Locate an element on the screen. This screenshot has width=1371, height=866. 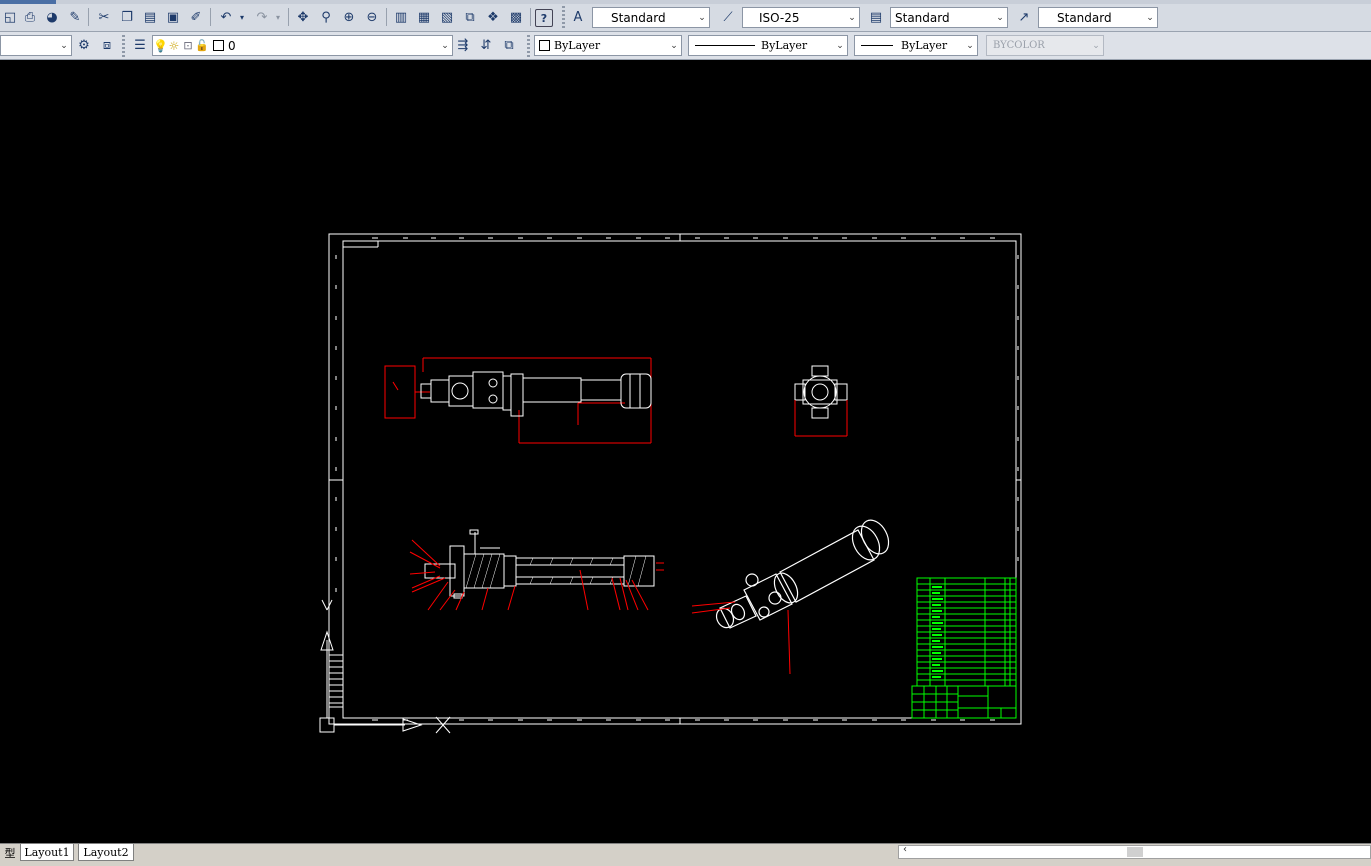
qnew-icon: ◱ is located at coordinates (10, 17).